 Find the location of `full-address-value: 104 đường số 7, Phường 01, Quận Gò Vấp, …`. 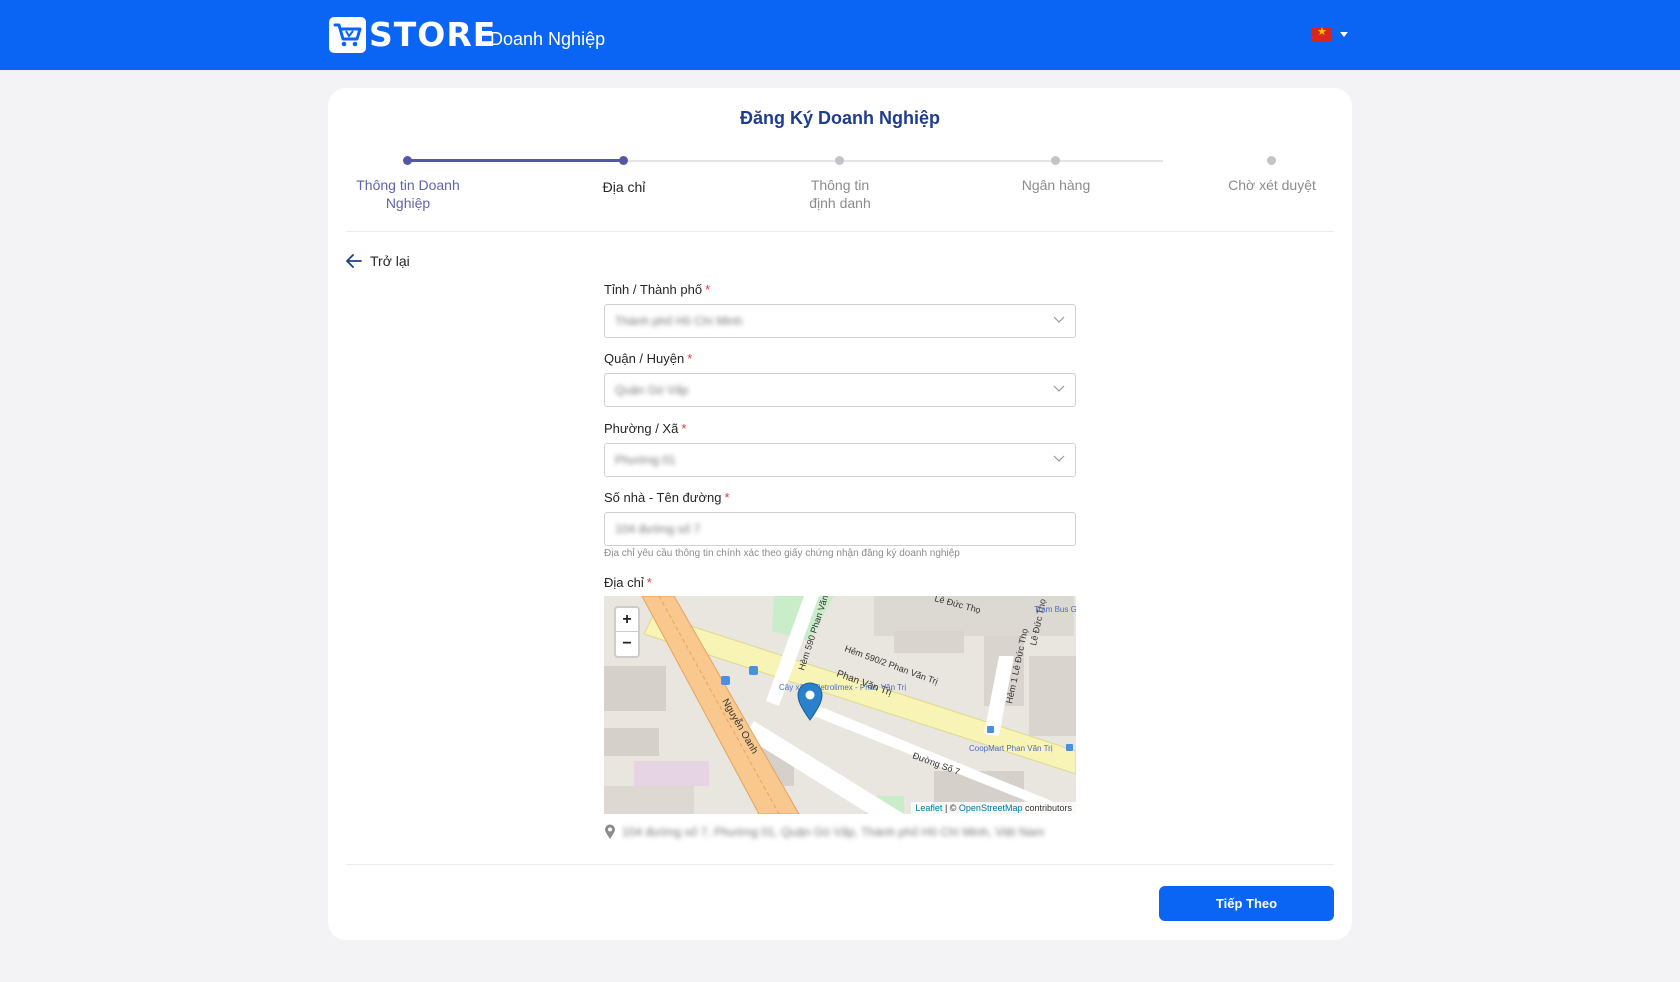

full-address-value: 104 đường số 7, Phường 01, Quận Gò Vấp, … is located at coordinates (833, 832).